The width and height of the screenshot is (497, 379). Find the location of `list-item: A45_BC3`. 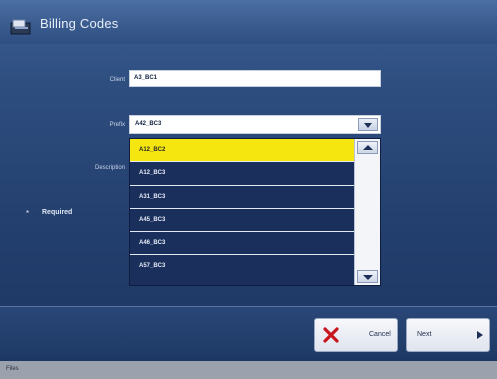

list-item: A45_BC3 is located at coordinates (242, 220).